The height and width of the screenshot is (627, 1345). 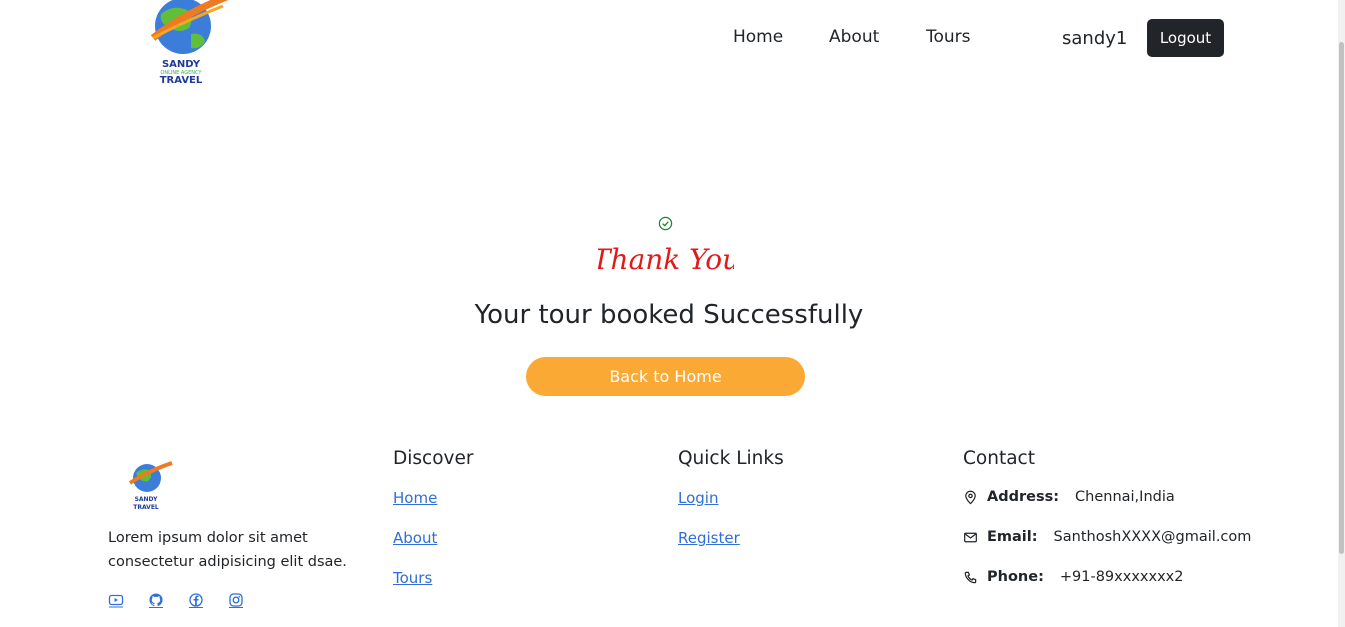 What do you see at coordinates (1152, 537) in the screenshot?
I see `email-value: SanthoshXXXX@gmail.com` at bounding box center [1152, 537].